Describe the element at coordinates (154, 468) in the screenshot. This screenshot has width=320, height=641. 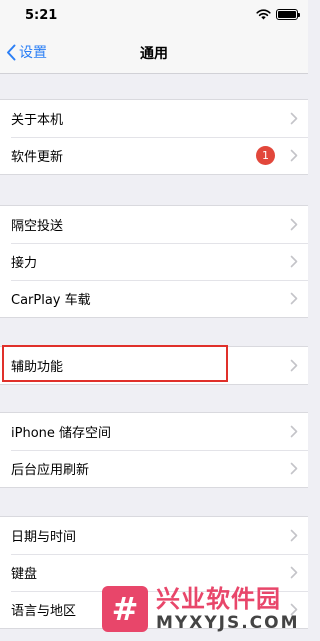
I see `settings-row-background-refresh: 后台应用刷新` at that location.